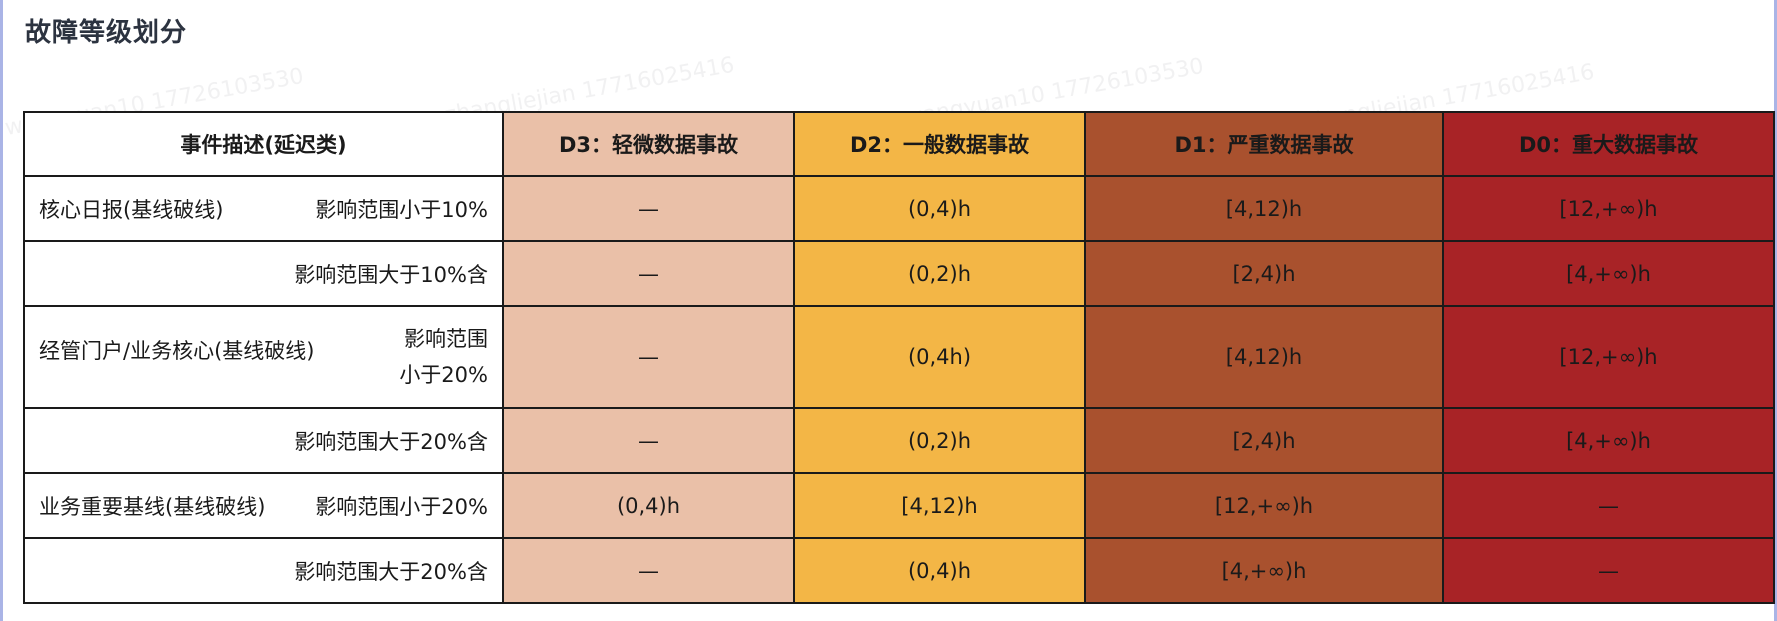 This screenshot has width=1777, height=621. Describe the element at coordinates (1264, 505) in the screenshot. I see `d1-cell: [12,+∞)h` at that location.